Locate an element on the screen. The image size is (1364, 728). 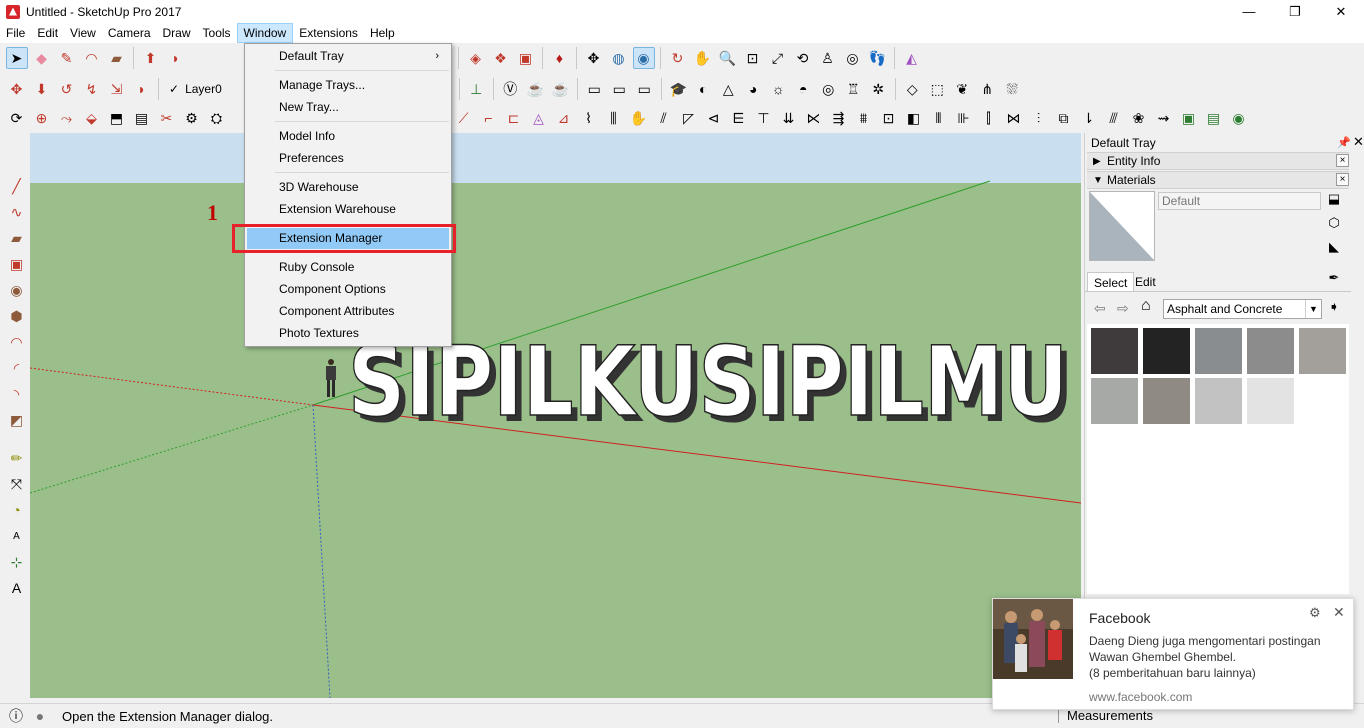
plugin-1-icon: ⟳ is located at coordinates (17, 118).